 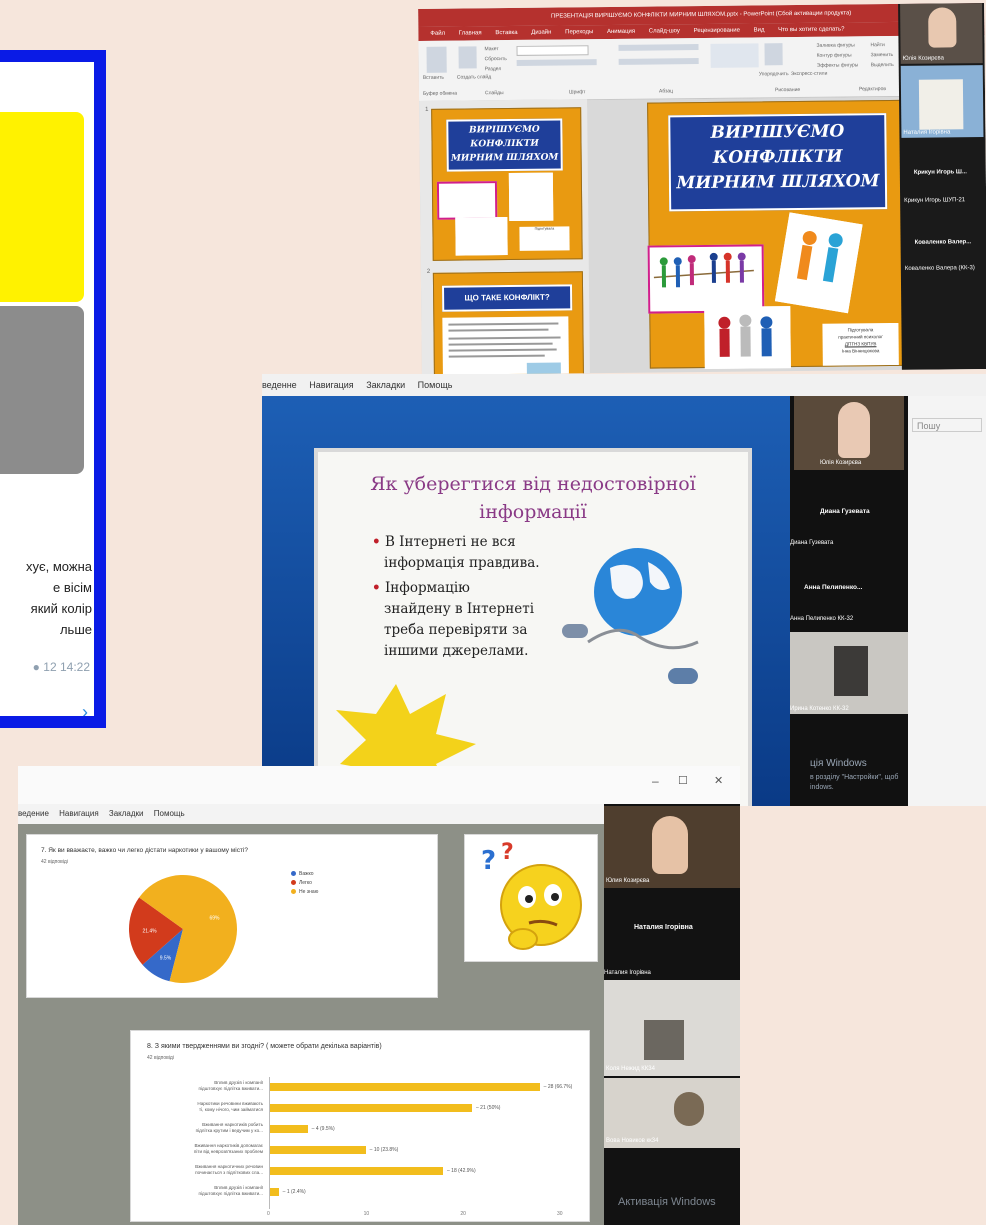 I want to click on handshake-image, so click(x=747, y=337).